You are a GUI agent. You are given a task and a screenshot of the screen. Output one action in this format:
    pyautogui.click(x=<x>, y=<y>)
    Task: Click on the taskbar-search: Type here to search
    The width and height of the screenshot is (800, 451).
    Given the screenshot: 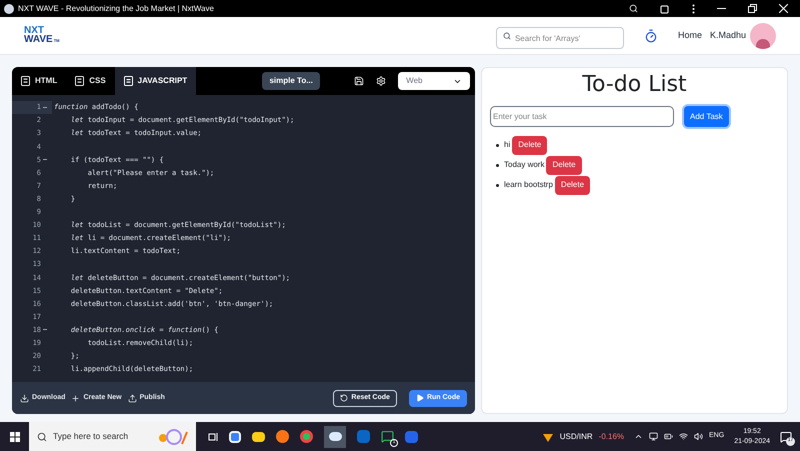 What is the action you would take?
    pyautogui.click(x=112, y=436)
    